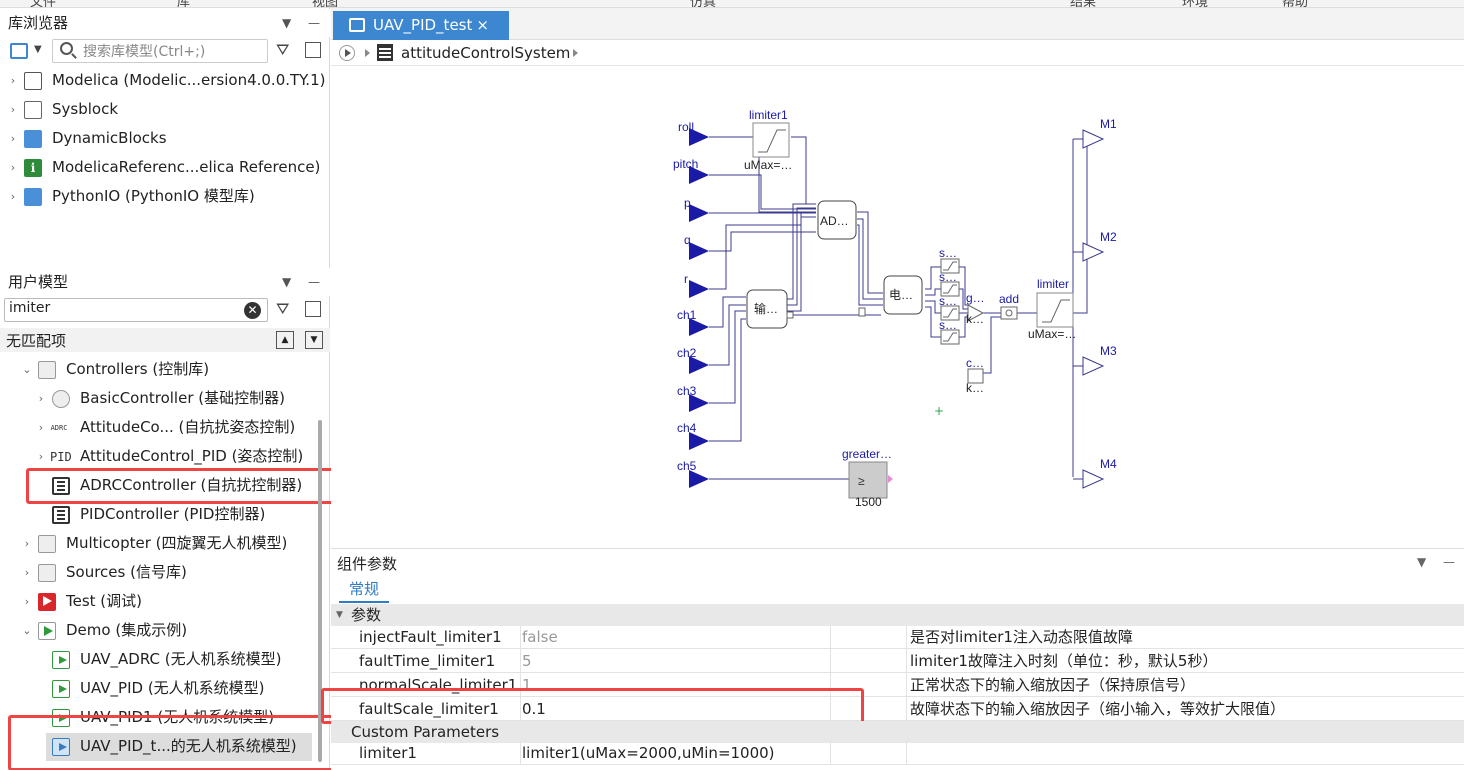 The width and height of the screenshot is (1464, 770). I want to click on param-group-header: ▼ 参数, so click(897, 615).